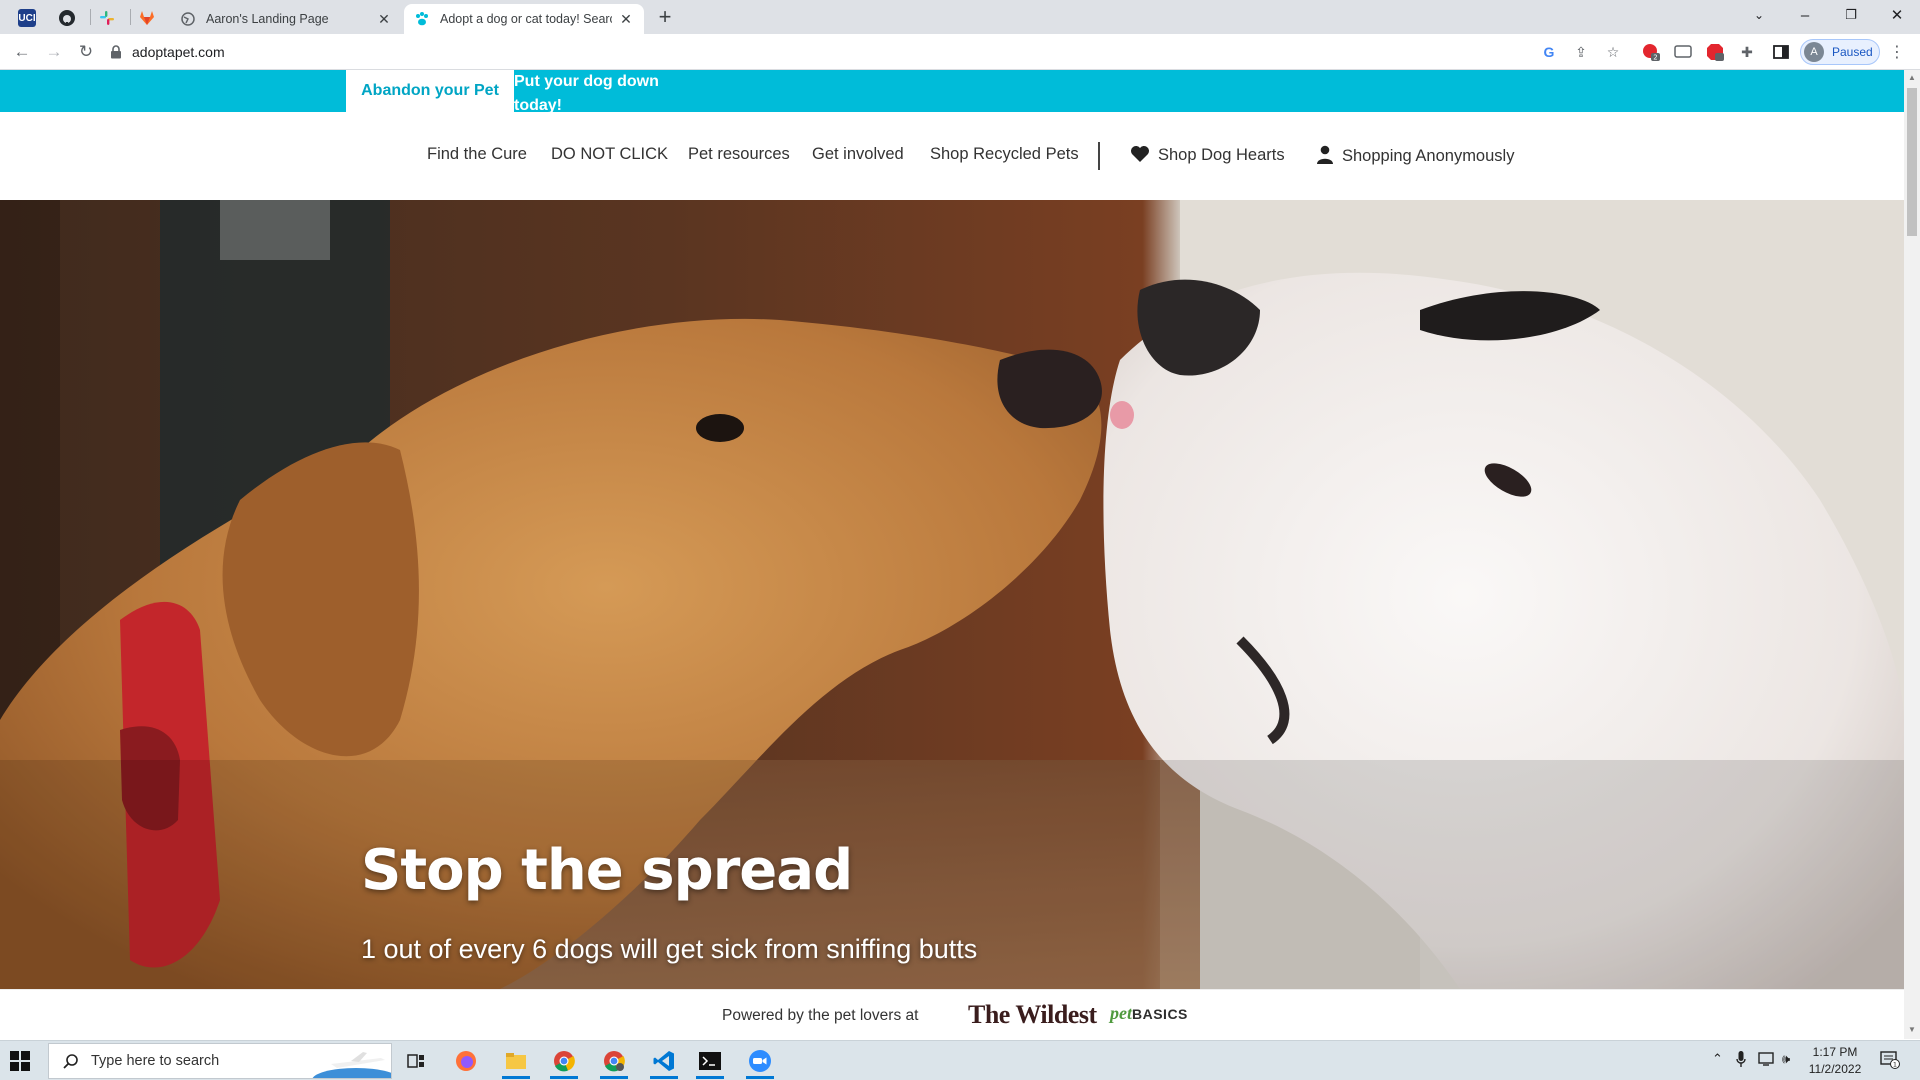  What do you see at coordinates (1325, 154) in the screenshot?
I see `user-icon` at bounding box center [1325, 154].